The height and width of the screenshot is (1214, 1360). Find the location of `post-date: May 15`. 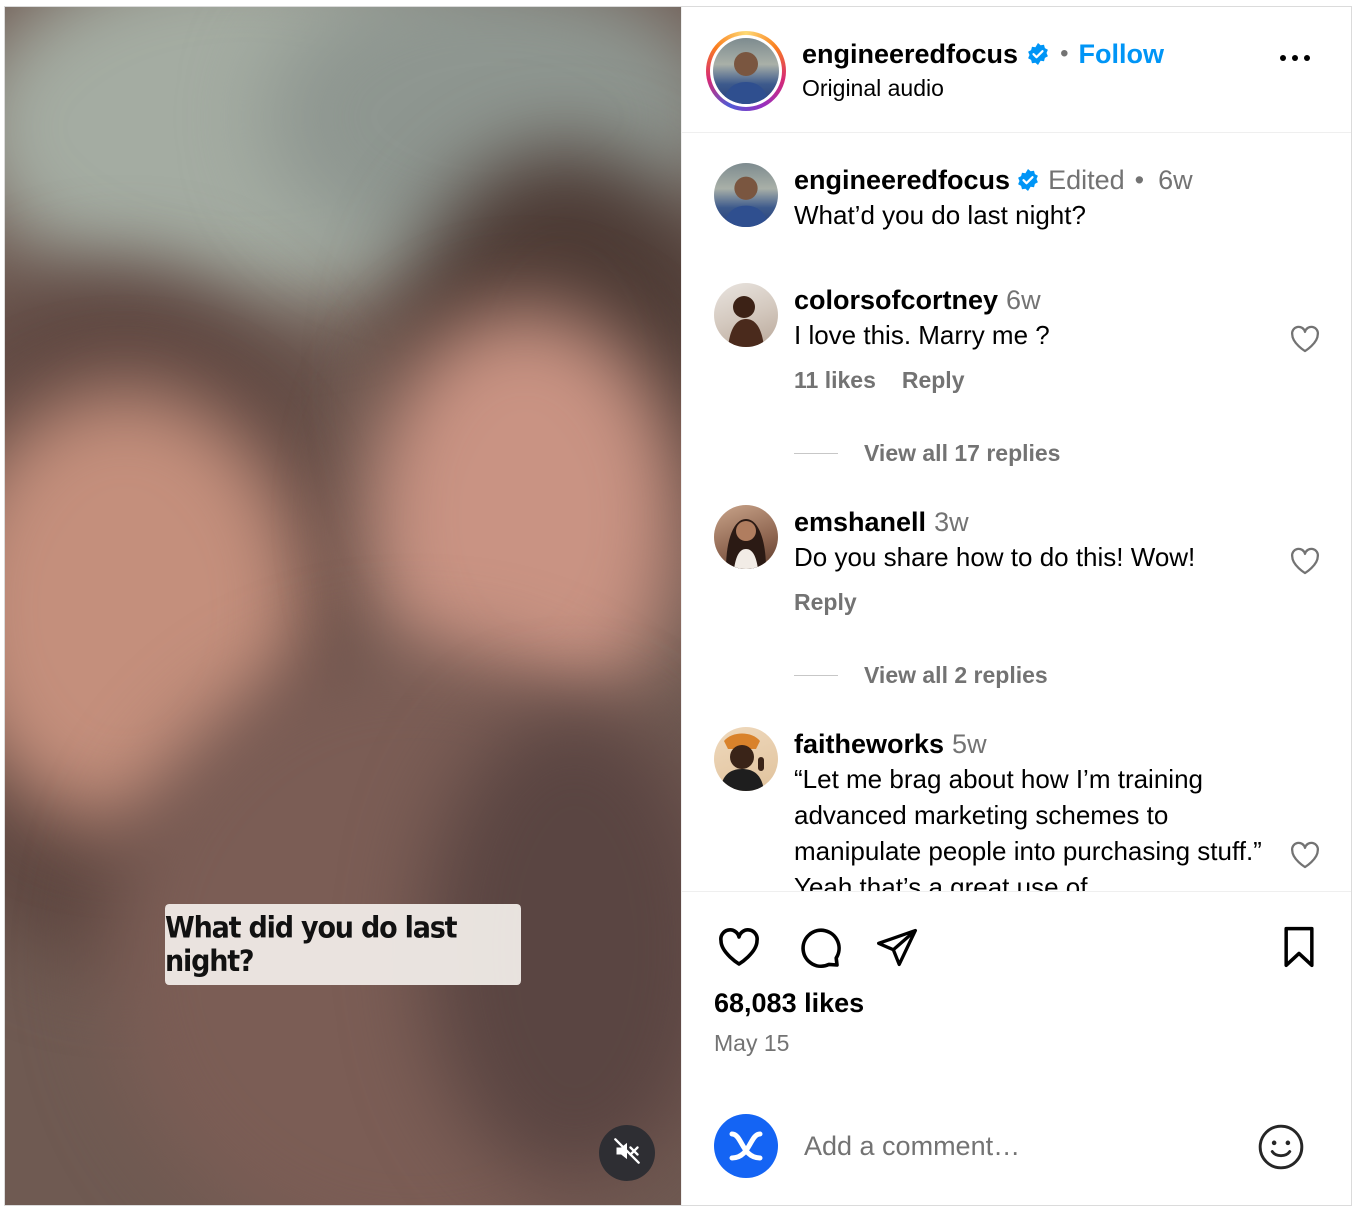

post-date: May 15 is located at coordinates (751, 1043).